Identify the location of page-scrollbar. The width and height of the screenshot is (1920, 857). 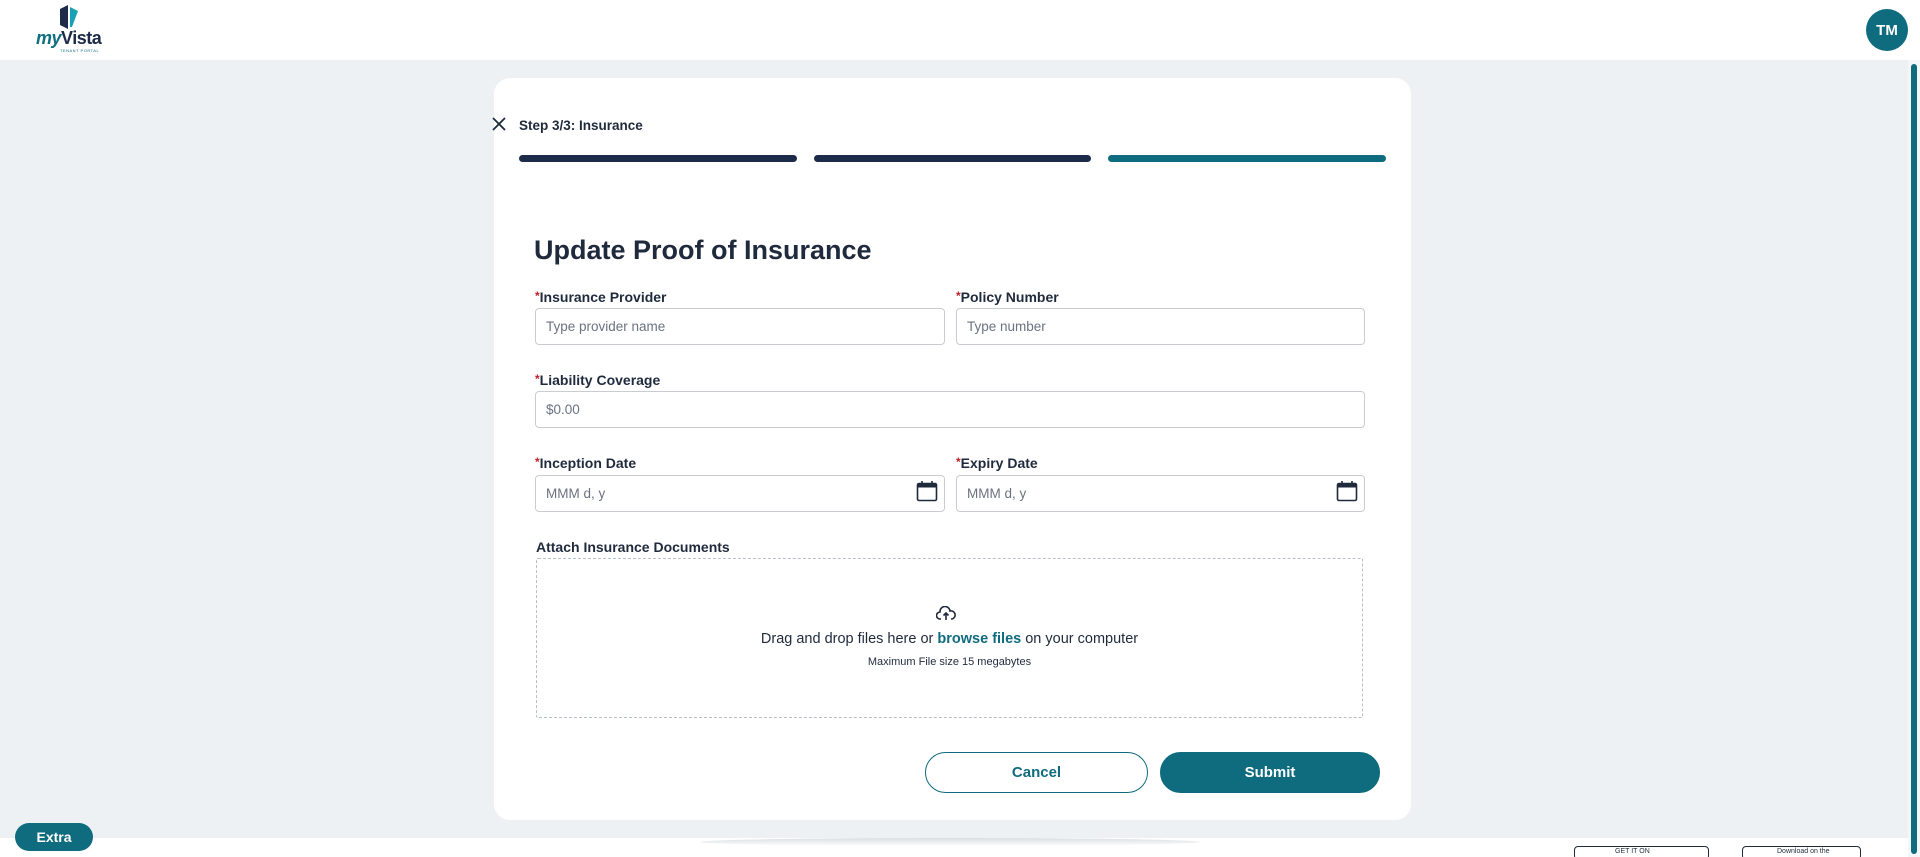
(1914, 458).